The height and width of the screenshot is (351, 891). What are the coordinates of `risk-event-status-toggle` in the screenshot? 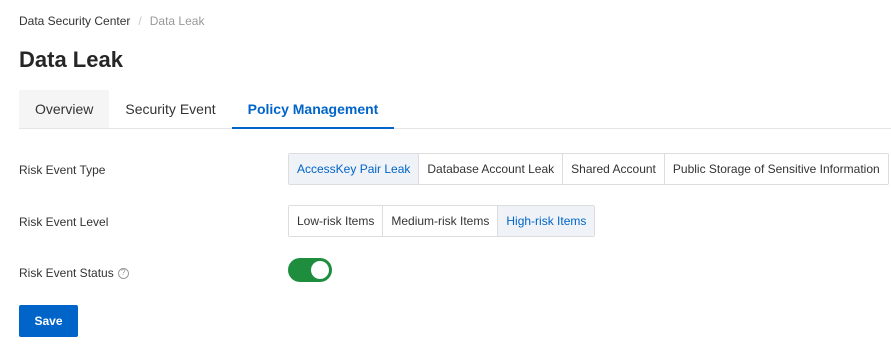 It's located at (310, 270).